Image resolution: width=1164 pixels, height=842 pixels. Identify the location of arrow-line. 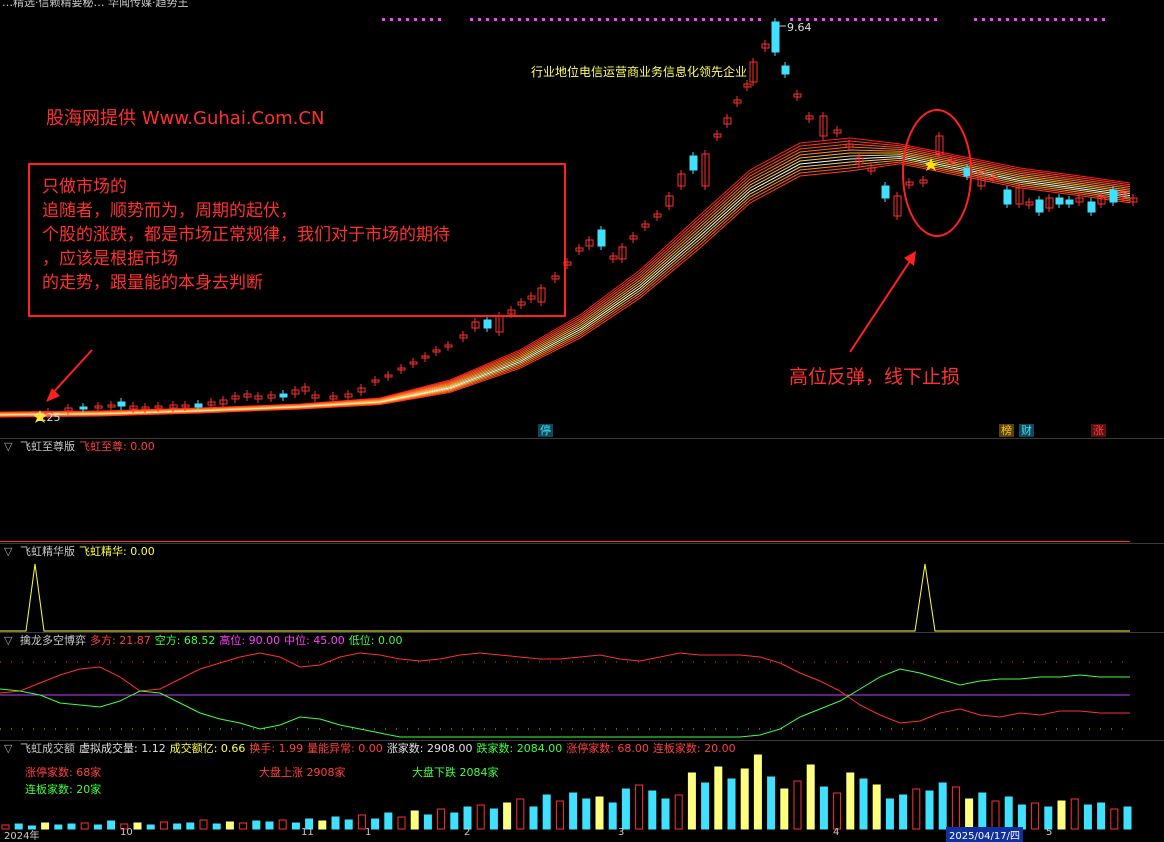
(881, 305).